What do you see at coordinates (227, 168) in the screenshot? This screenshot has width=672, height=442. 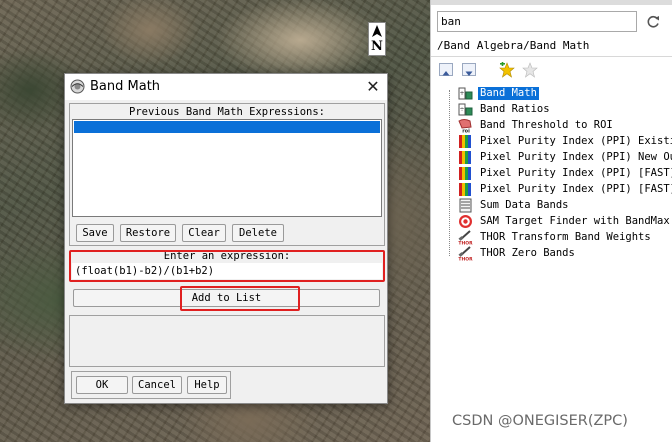 I see `previous-expressions-list` at bounding box center [227, 168].